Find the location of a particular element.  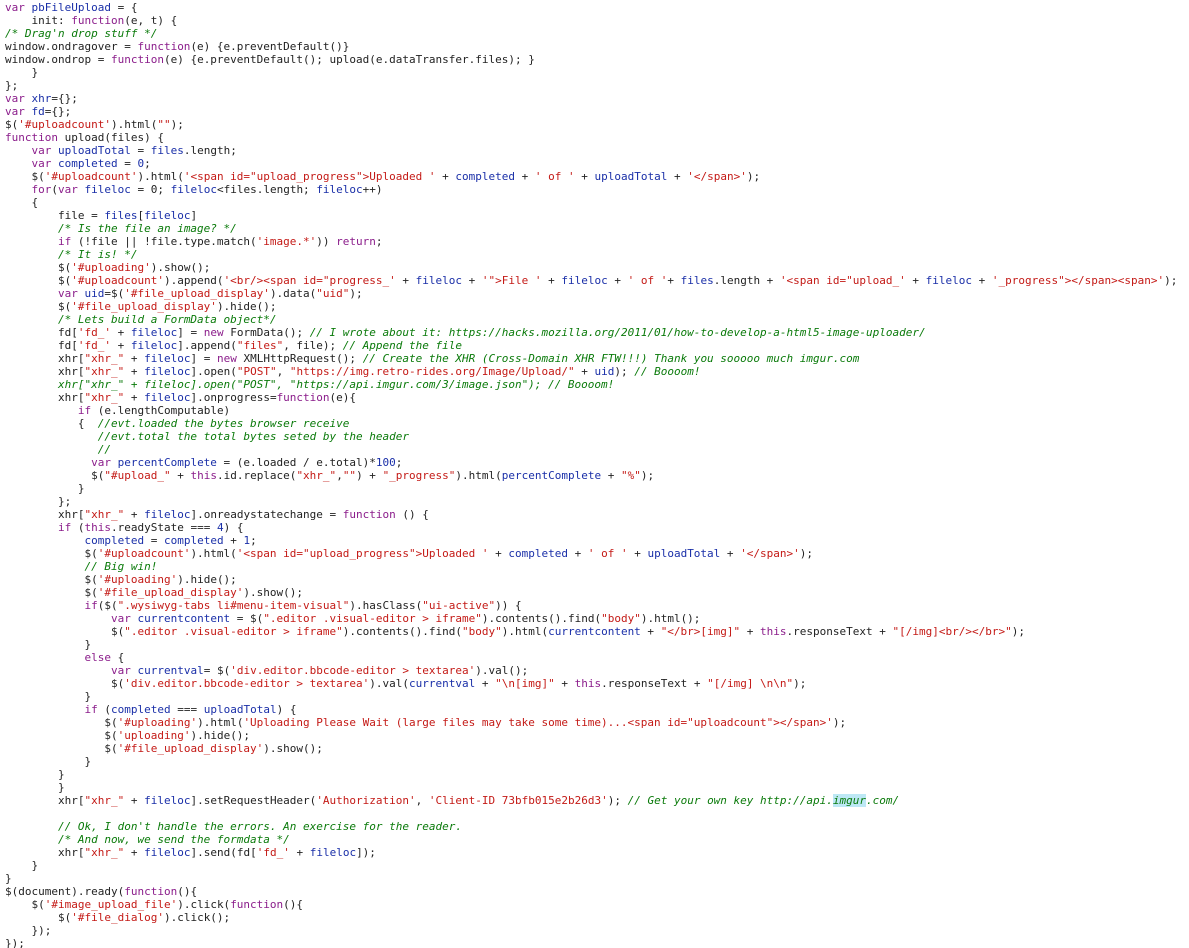

code-token: "</br>[img]" is located at coordinates (700, 631).